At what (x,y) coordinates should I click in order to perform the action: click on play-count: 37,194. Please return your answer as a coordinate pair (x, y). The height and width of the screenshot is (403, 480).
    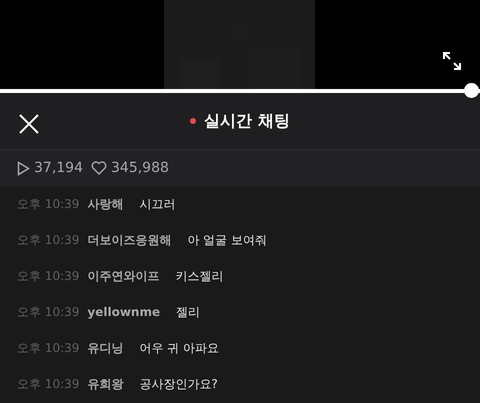
    Looking at the image, I should click on (58, 168).